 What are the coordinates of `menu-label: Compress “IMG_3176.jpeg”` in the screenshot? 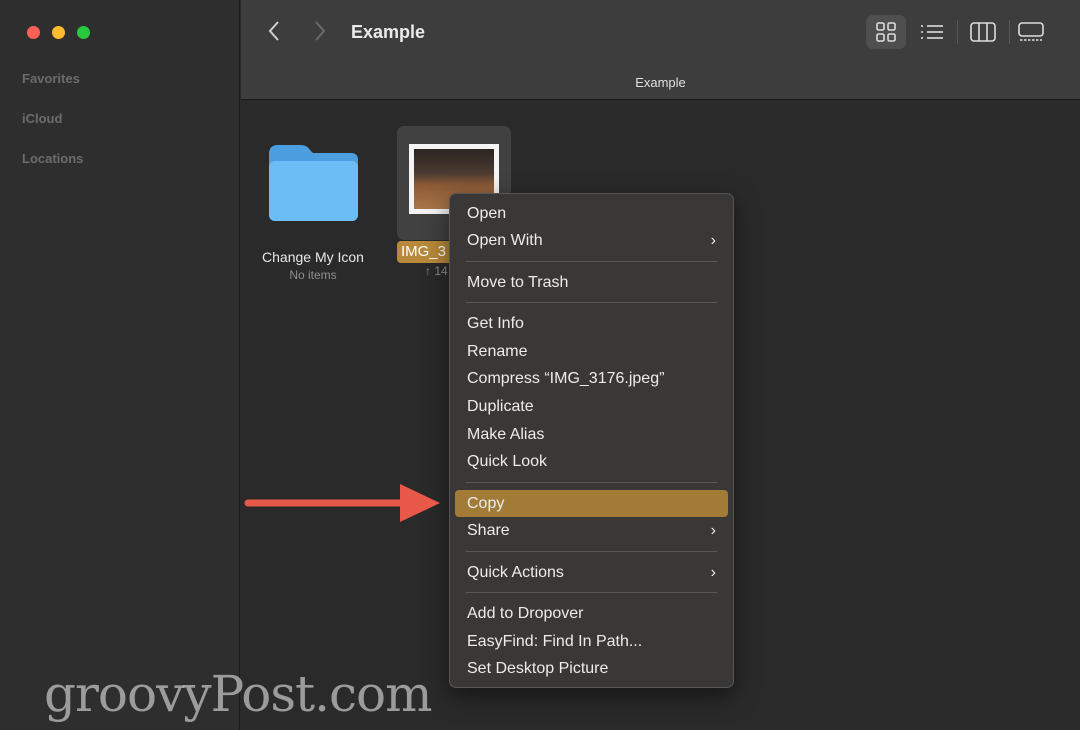 It's located at (566, 378).